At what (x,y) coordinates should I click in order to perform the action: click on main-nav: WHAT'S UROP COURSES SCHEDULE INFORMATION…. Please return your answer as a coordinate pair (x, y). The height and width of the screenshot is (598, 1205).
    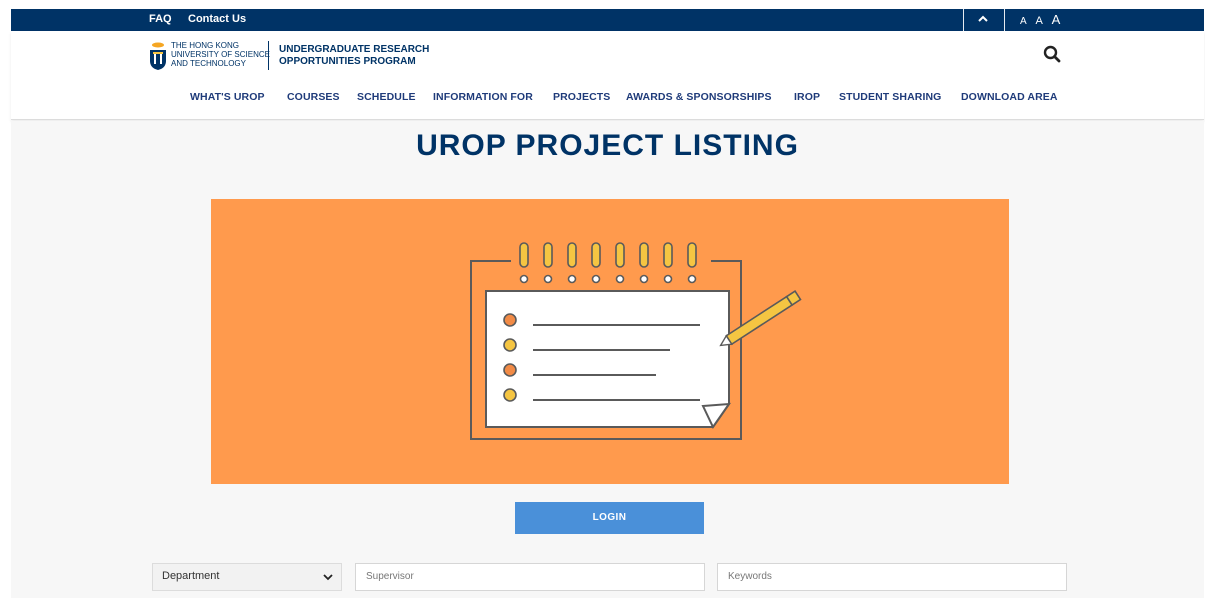
    Looking at the image, I should click on (607, 99).